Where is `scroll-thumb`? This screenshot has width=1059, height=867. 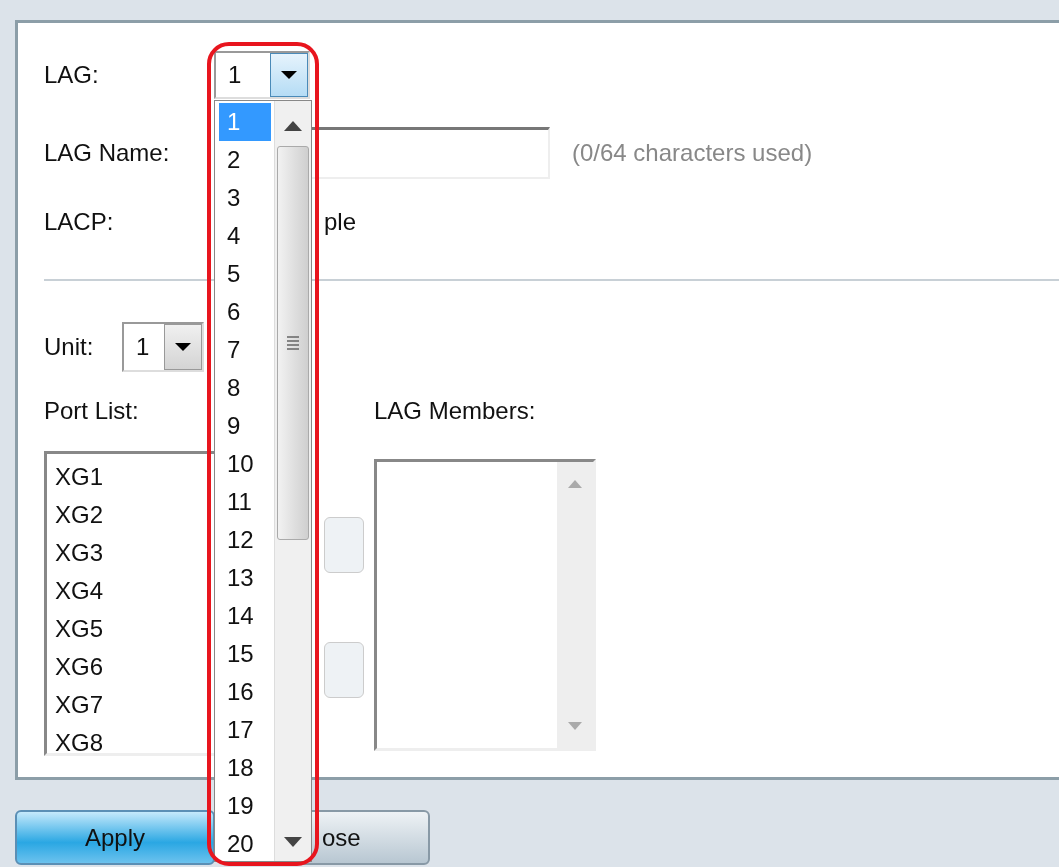 scroll-thumb is located at coordinates (293, 343).